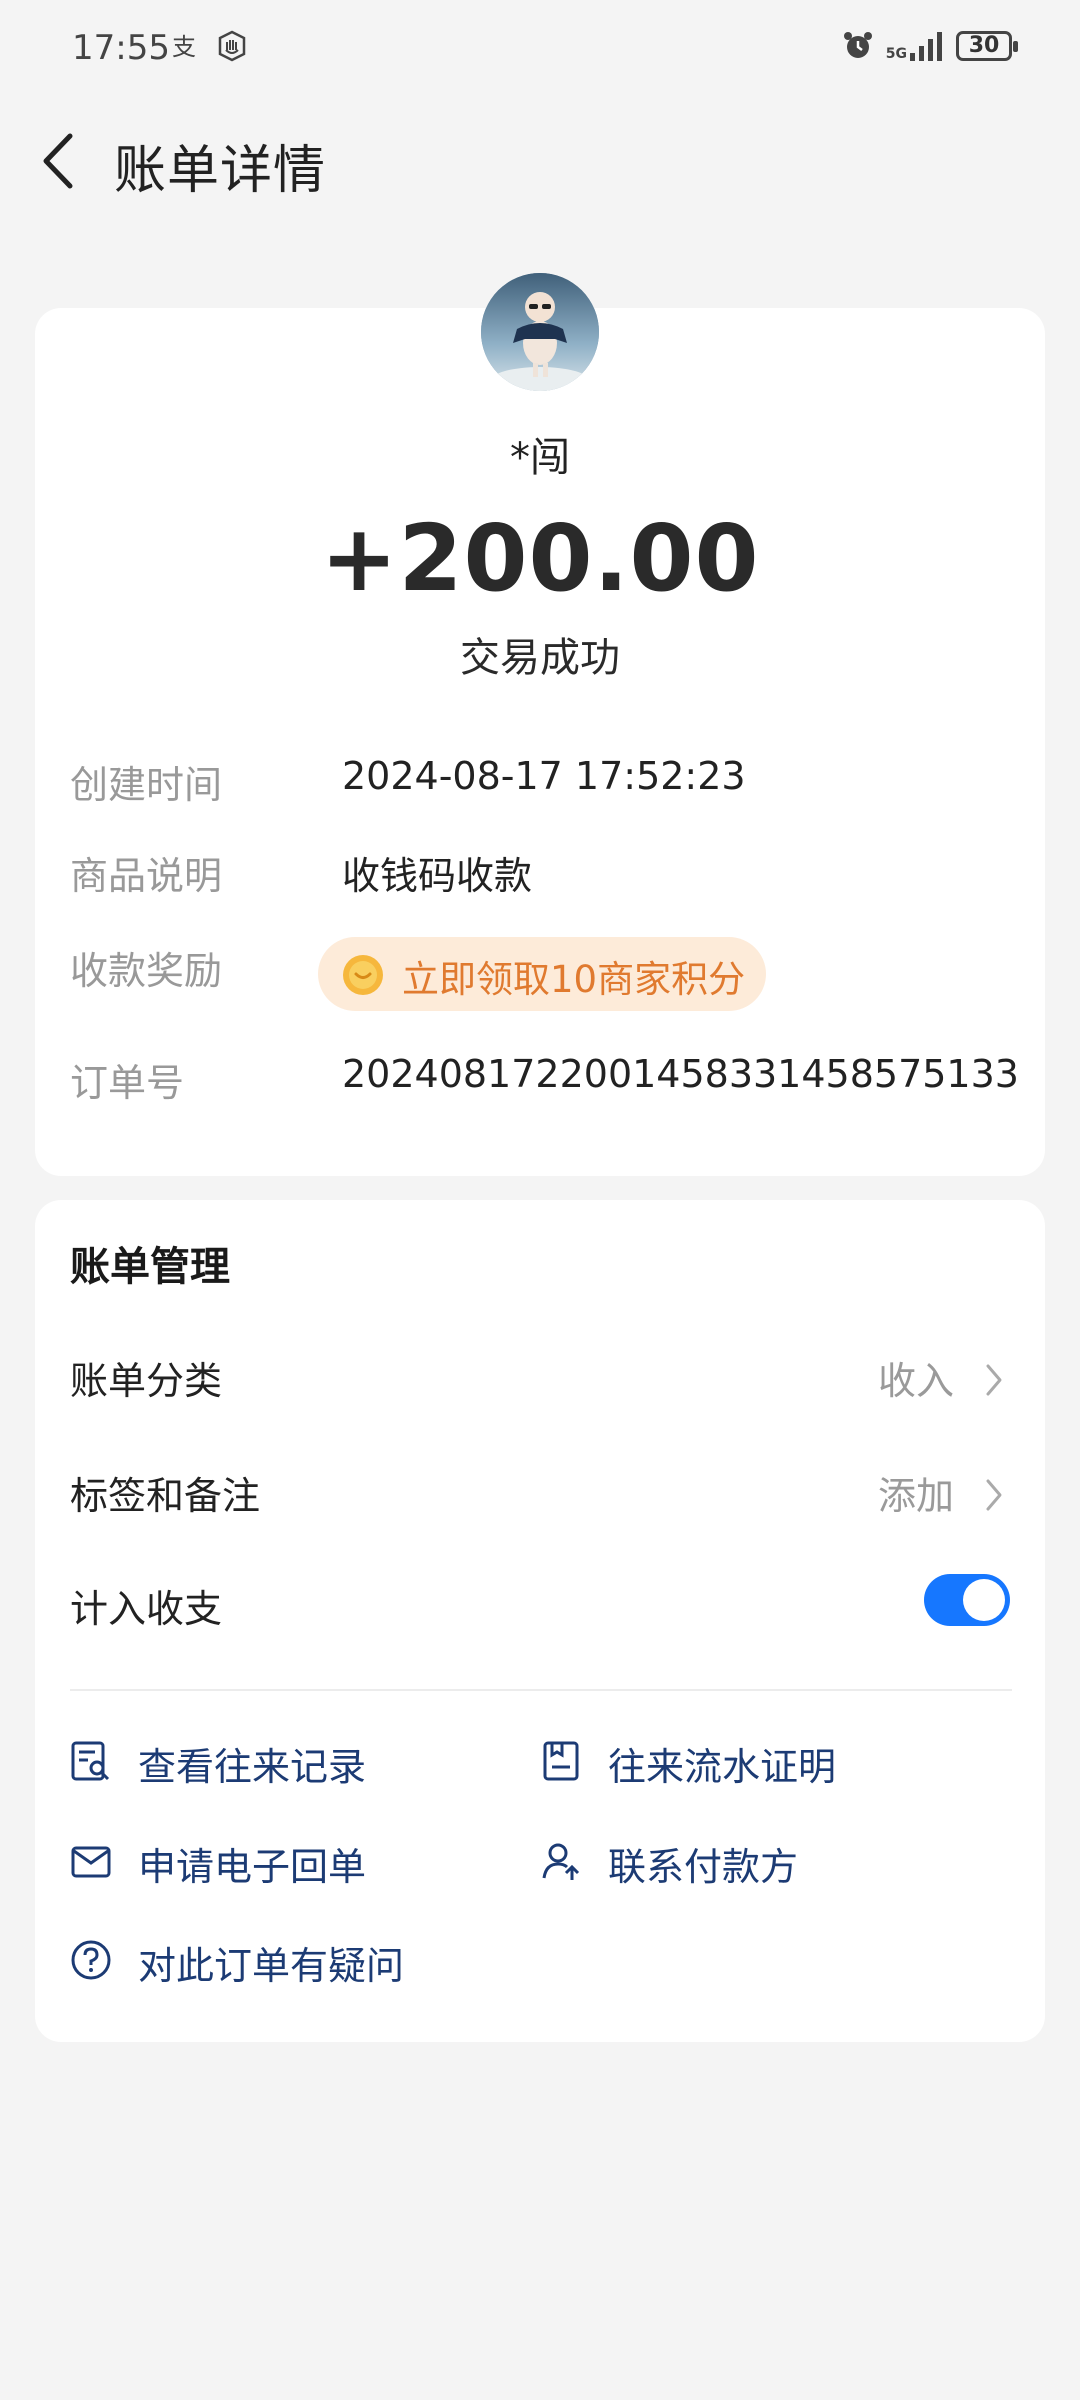 The width and height of the screenshot is (1080, 2400). I want to click on include-in-stats-row: 计入收支, so click(540, 1611).